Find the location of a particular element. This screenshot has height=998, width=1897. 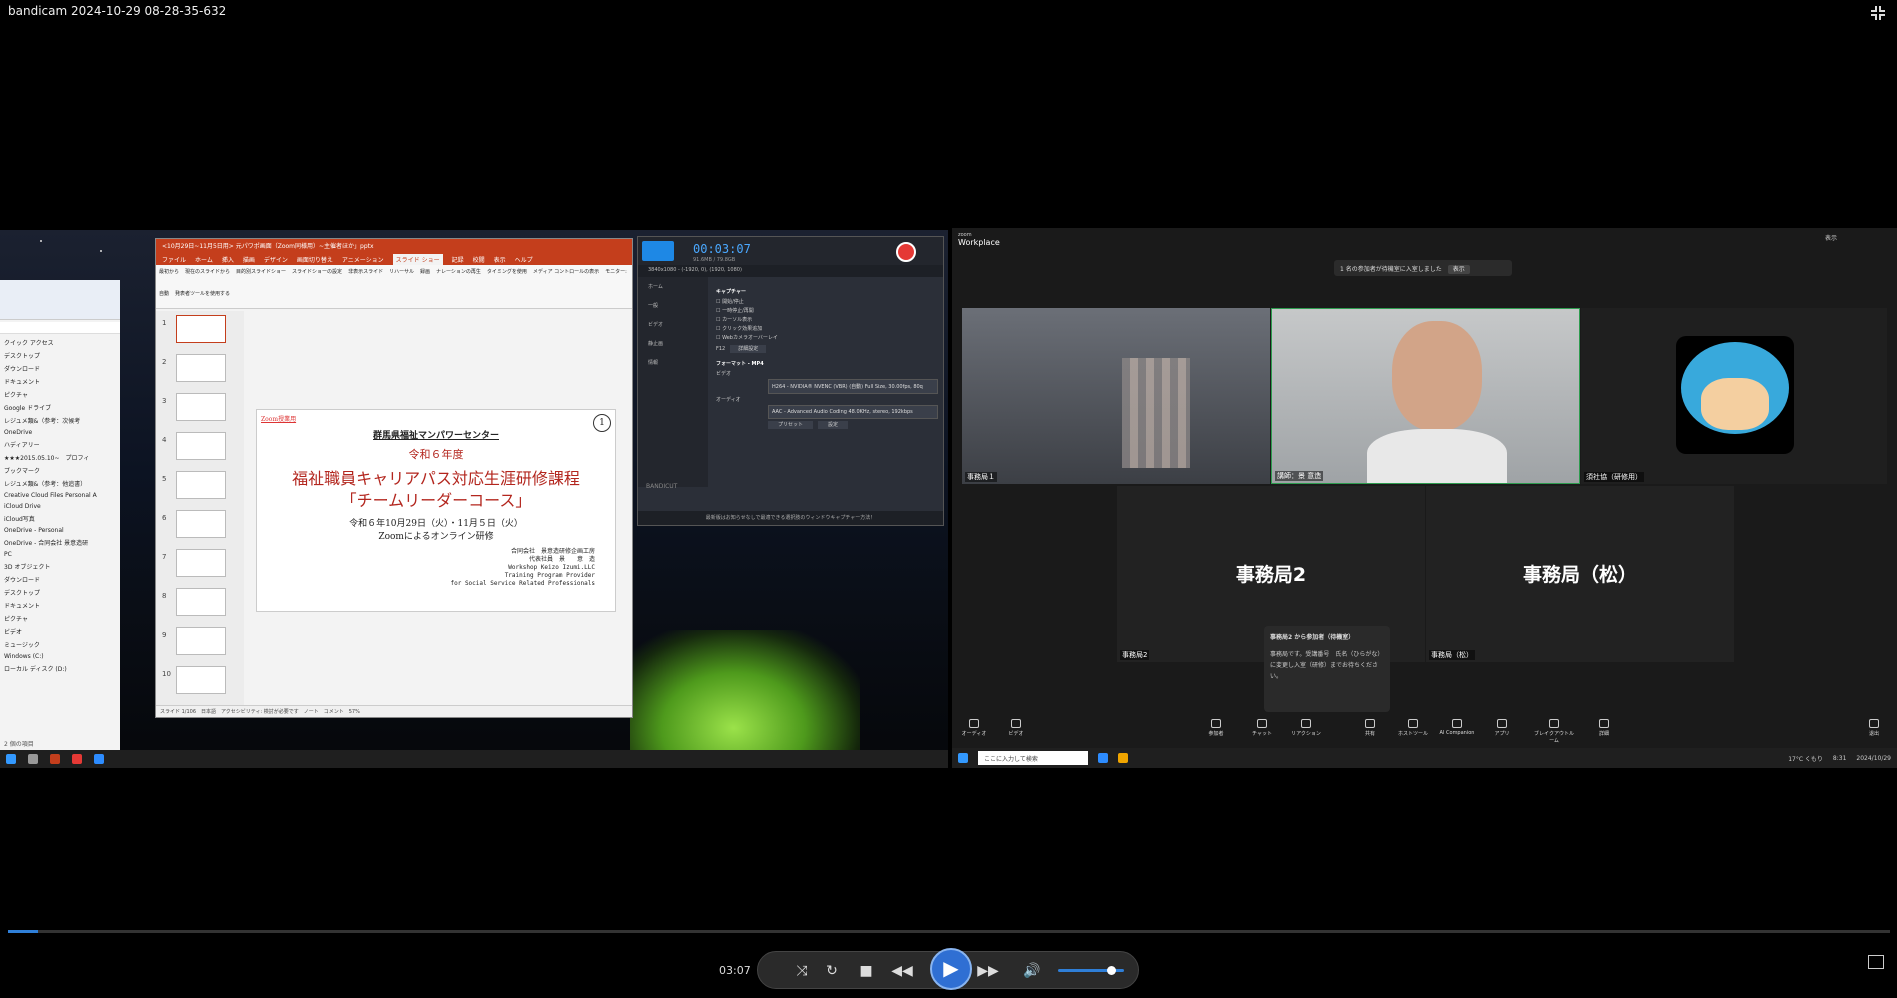

play-button: ▶ is located at coordinates (951, 969).